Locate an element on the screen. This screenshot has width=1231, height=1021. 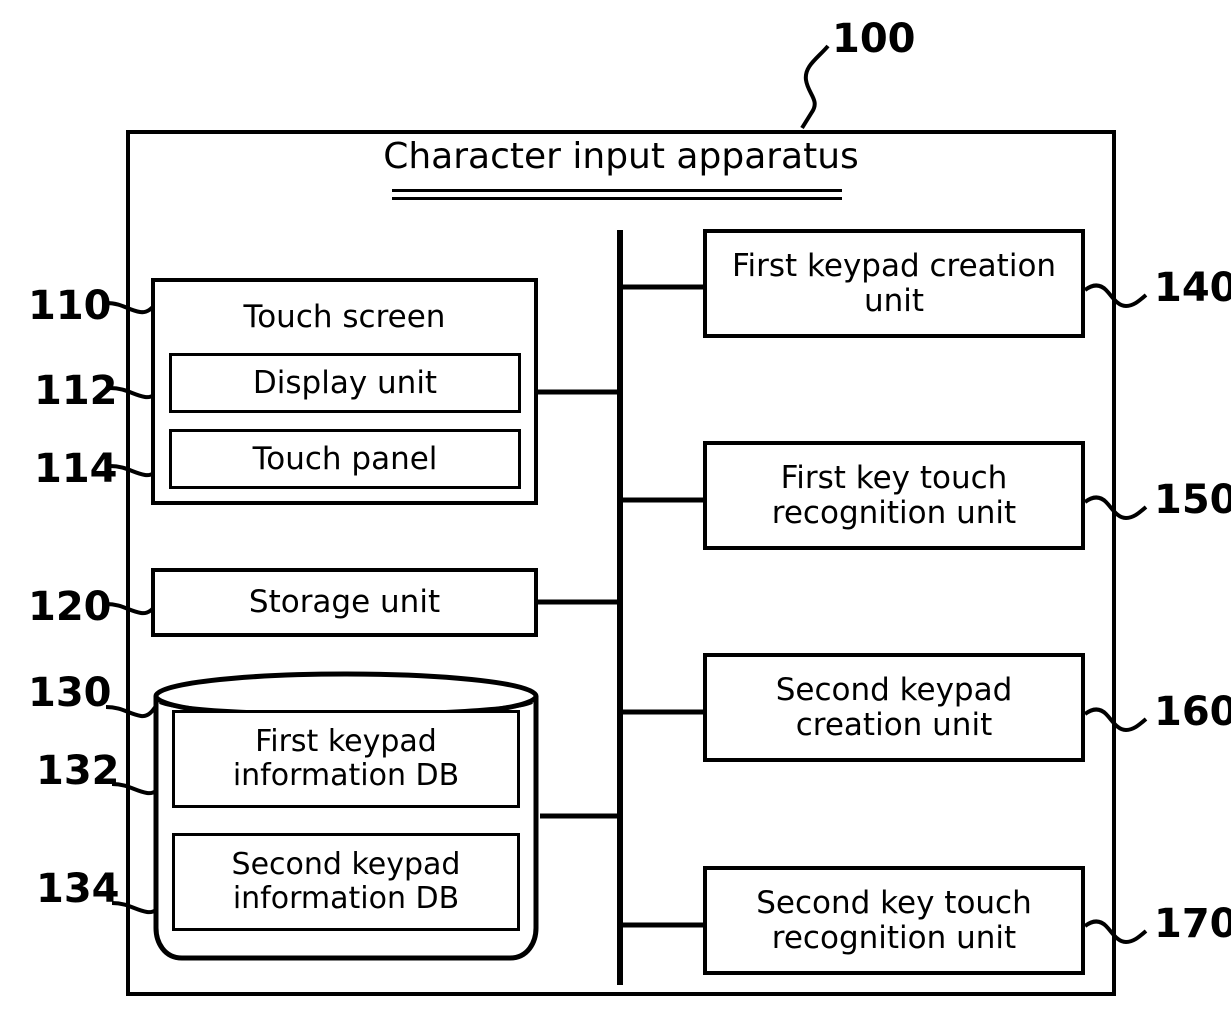
block-first-key-touch-recognition-unit: First key touch recognition unit is located at coordinates (894, 495).